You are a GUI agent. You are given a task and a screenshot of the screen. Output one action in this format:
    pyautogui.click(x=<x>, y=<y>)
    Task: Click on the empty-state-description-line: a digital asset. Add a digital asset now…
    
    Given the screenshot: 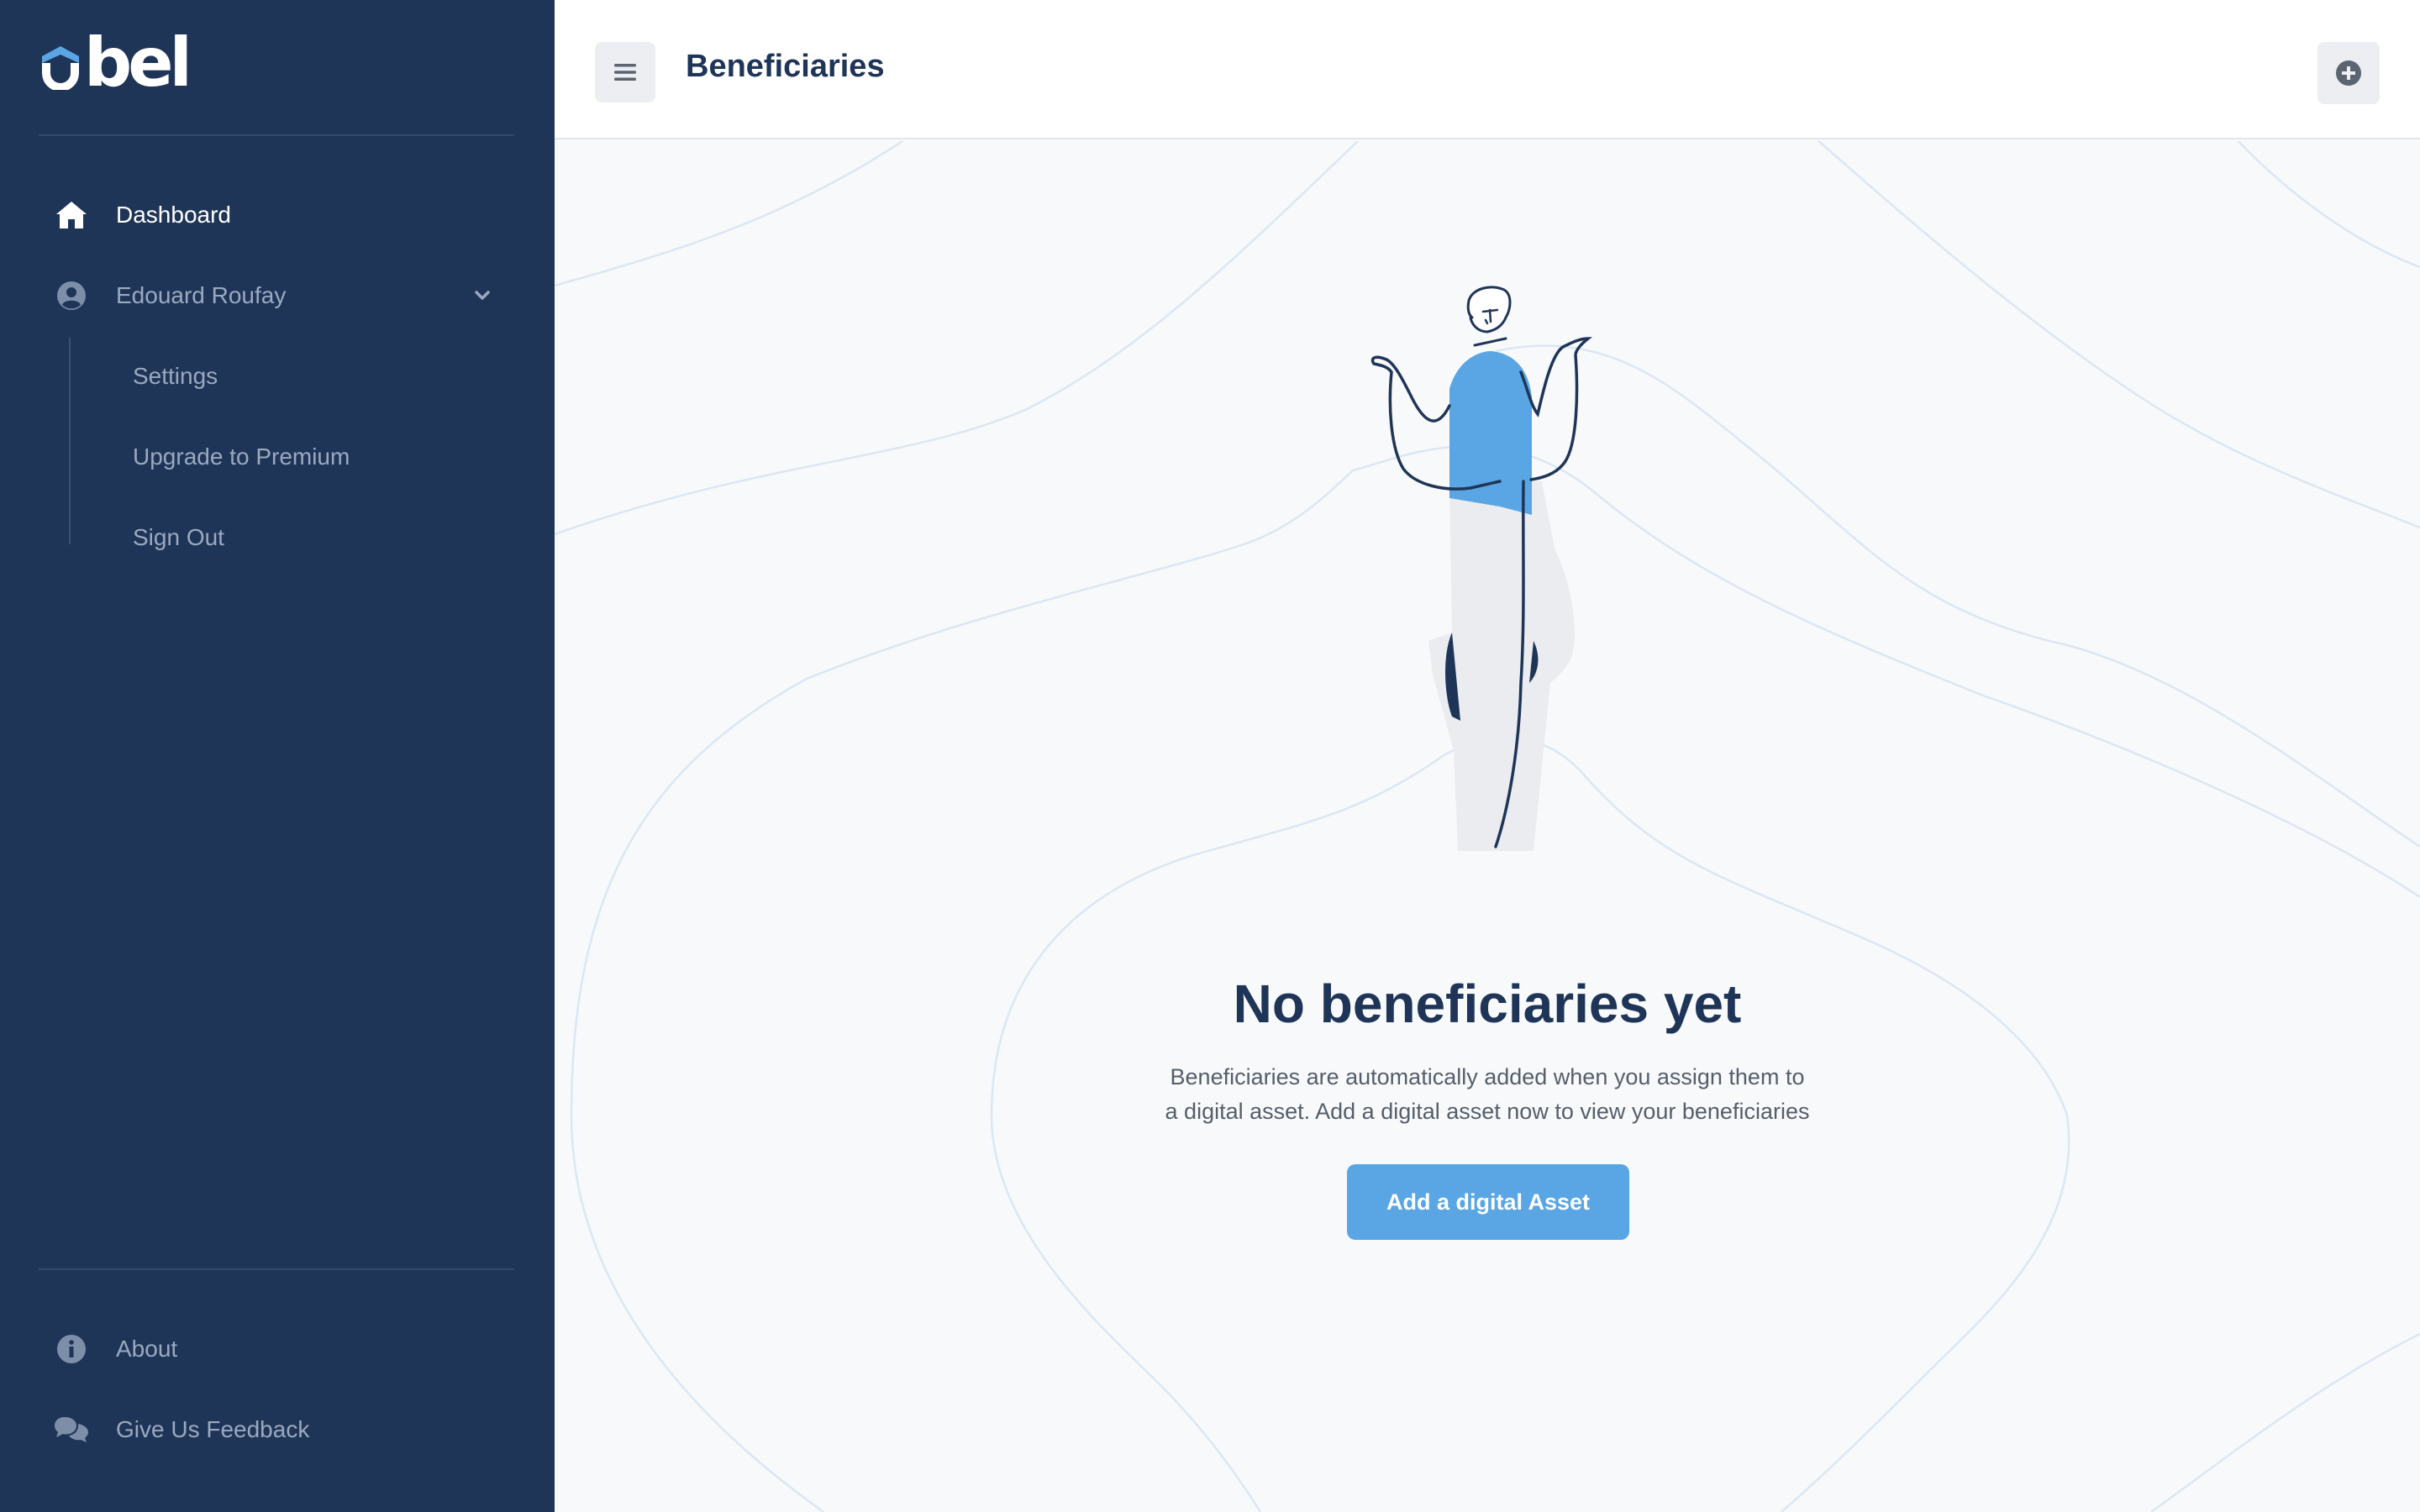 What is the action you would take?
    pyautogui.click(x=1487, y=1111)
    